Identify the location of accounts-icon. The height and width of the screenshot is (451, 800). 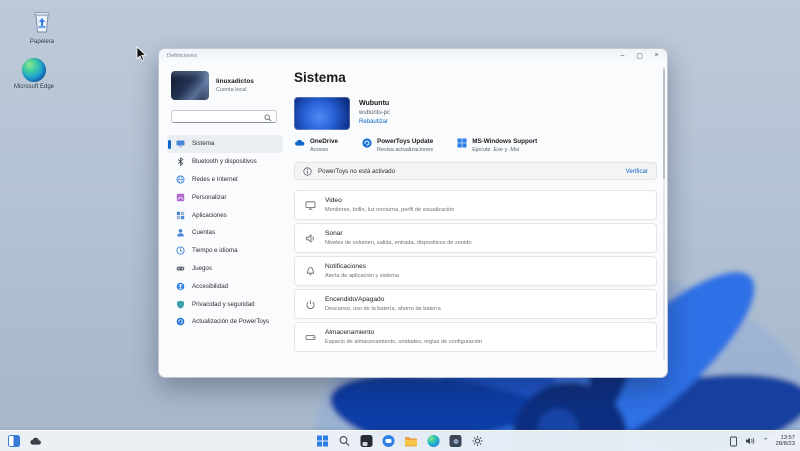
(180, 233).